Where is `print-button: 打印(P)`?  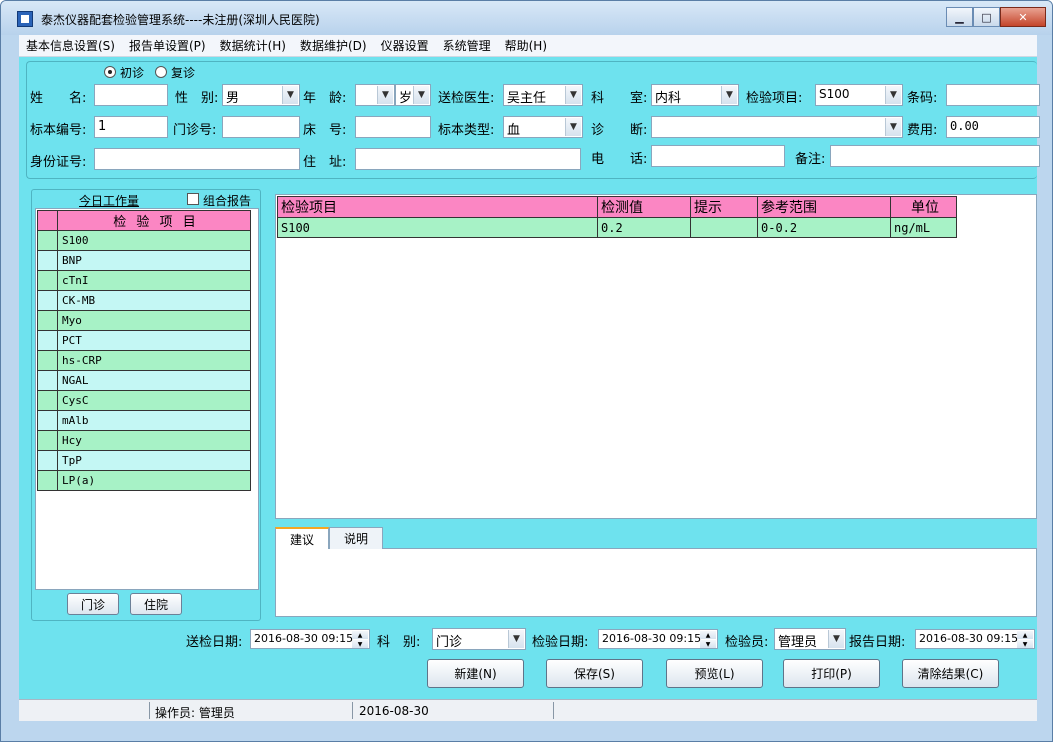 print-button: 打印(P) is located at coordinates (831, 673).